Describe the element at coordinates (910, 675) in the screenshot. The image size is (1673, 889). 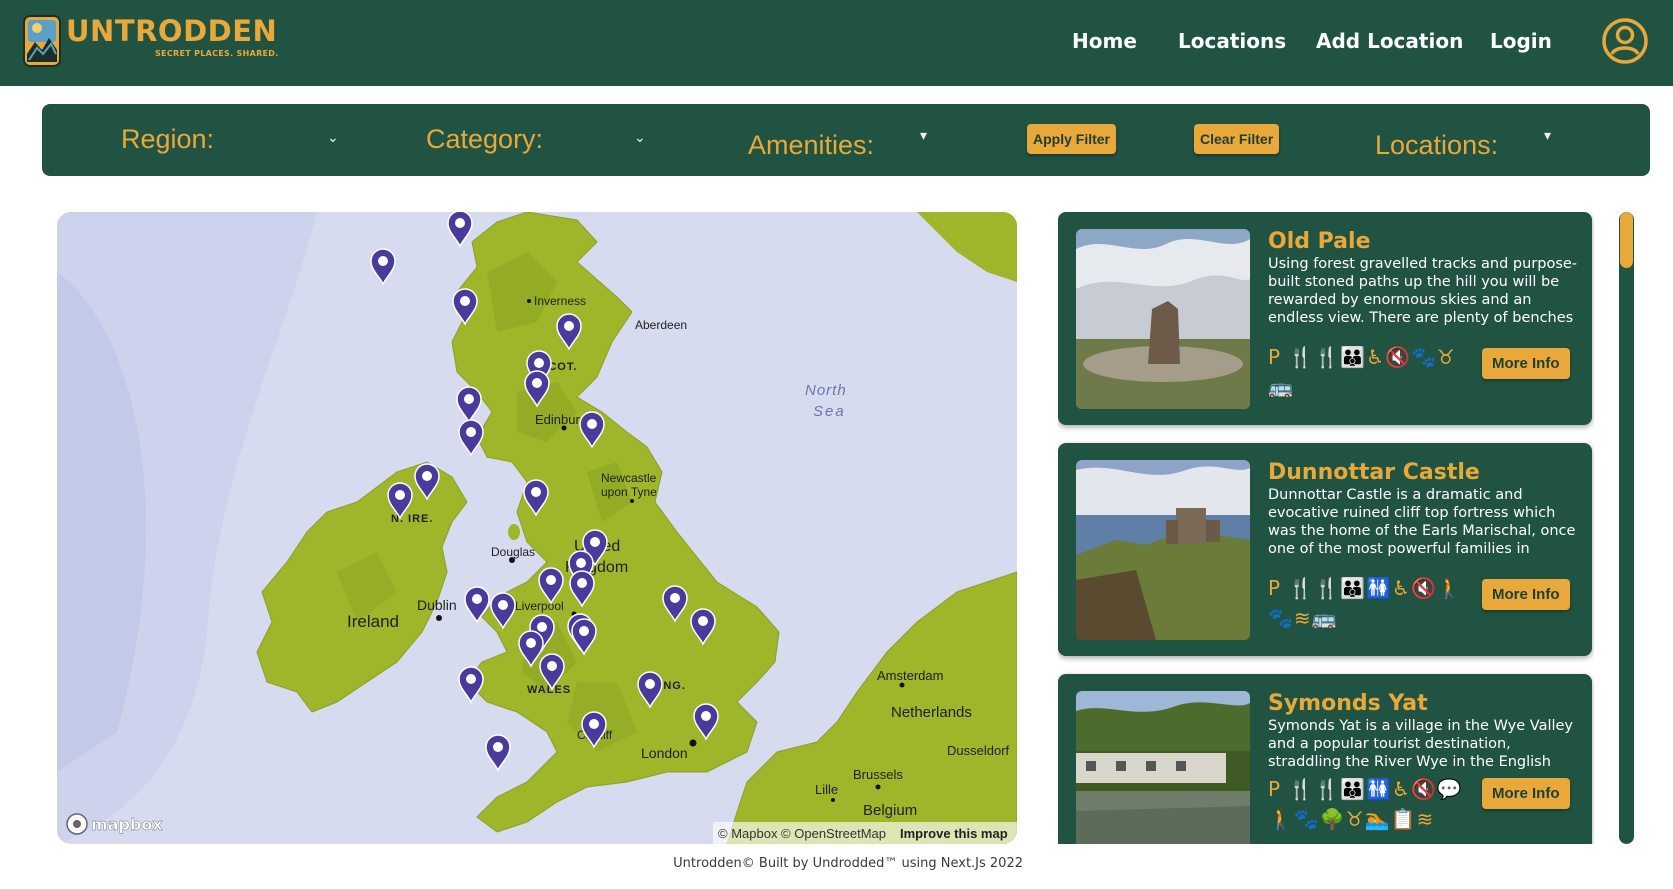
I see `map-label-amsterdam: Amsterdam` at that location.